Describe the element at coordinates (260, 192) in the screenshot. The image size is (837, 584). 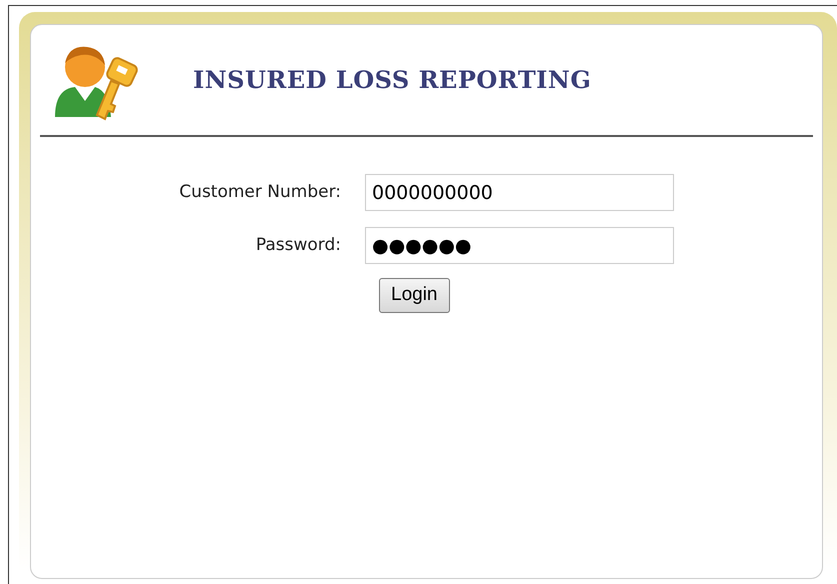
I see `field-label: Customer Number:` at that location.